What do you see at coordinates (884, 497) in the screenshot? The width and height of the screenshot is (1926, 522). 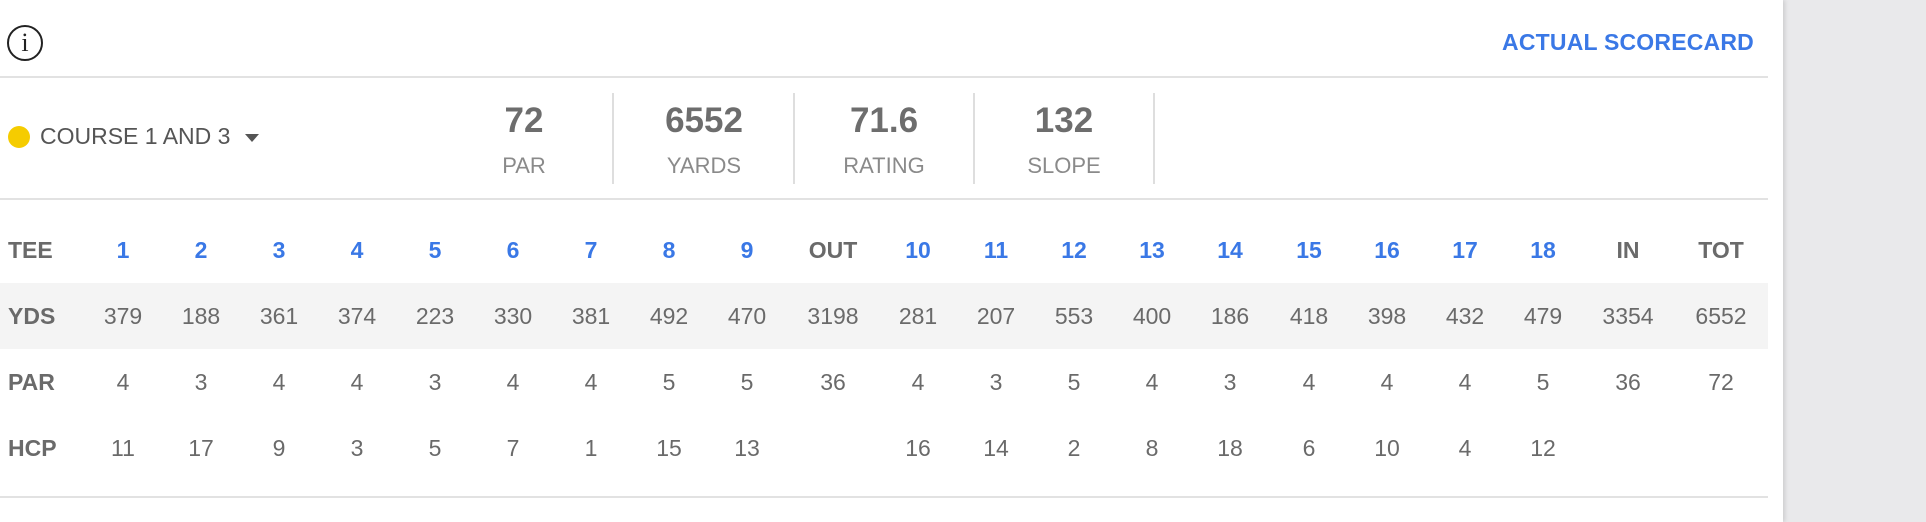 I see `table-bottom-divider` at bounding box center [884, 497].